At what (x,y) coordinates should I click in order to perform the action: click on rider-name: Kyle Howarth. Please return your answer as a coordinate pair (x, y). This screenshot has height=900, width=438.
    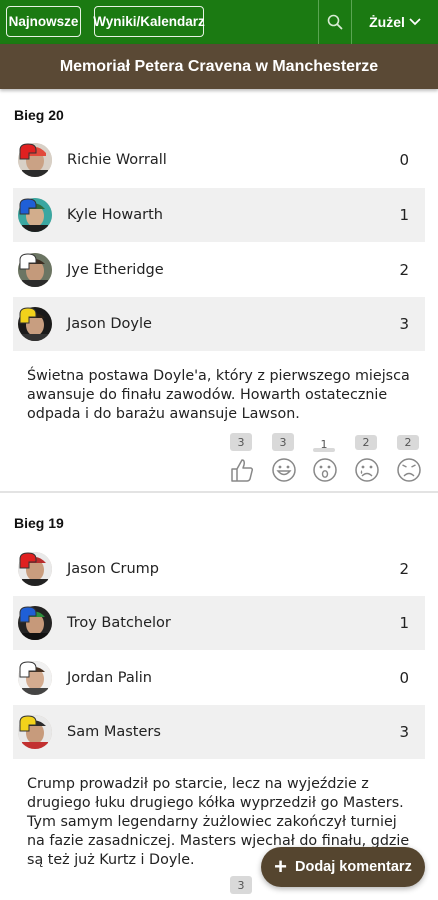
    Looking at the image, I should click on (115, 215).